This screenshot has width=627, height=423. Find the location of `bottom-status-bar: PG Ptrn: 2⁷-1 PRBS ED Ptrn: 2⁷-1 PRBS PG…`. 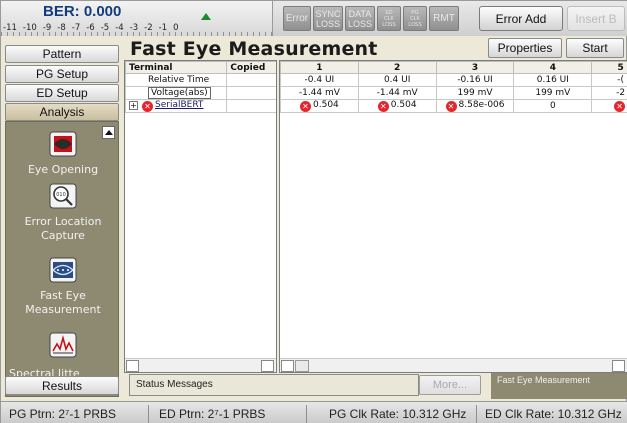

bottom-status-bar: PG Ptrn: 2⁷-1 PRBS ED Ptrn: 2⁷-1 PRBS PG… is located at coordinates (314, 412).